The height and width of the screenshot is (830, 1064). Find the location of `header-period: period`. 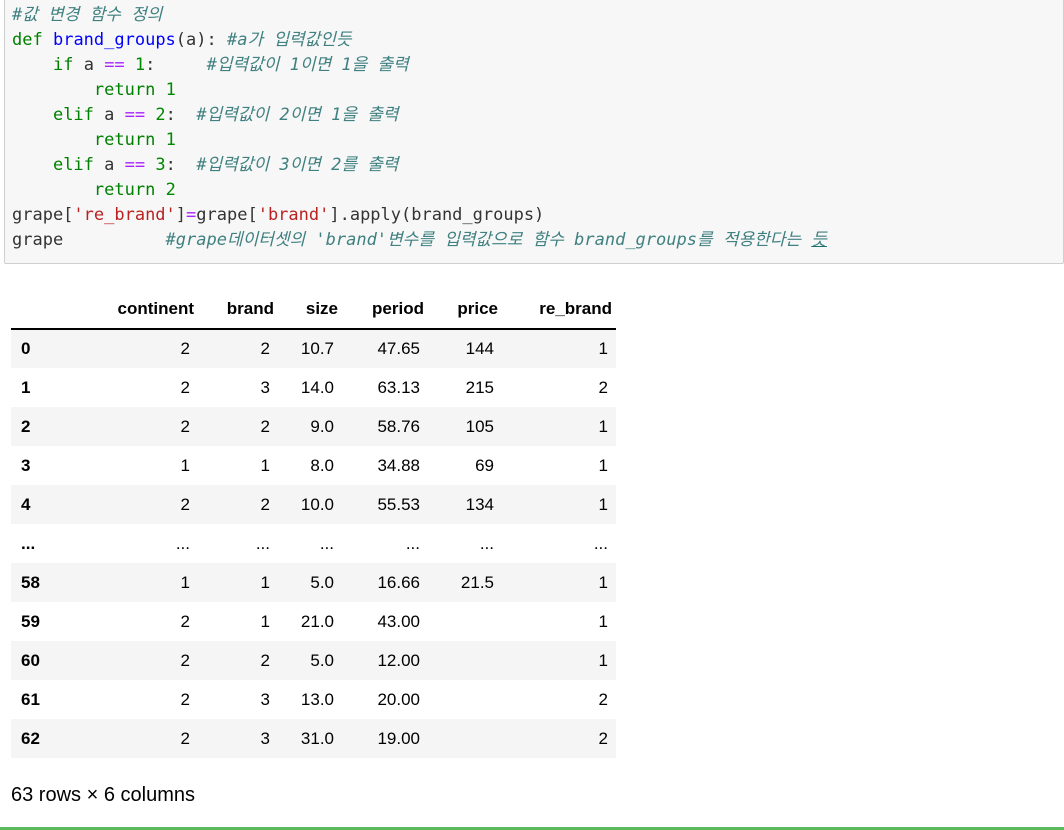

header-period: period is located at coordinates (385, 310).